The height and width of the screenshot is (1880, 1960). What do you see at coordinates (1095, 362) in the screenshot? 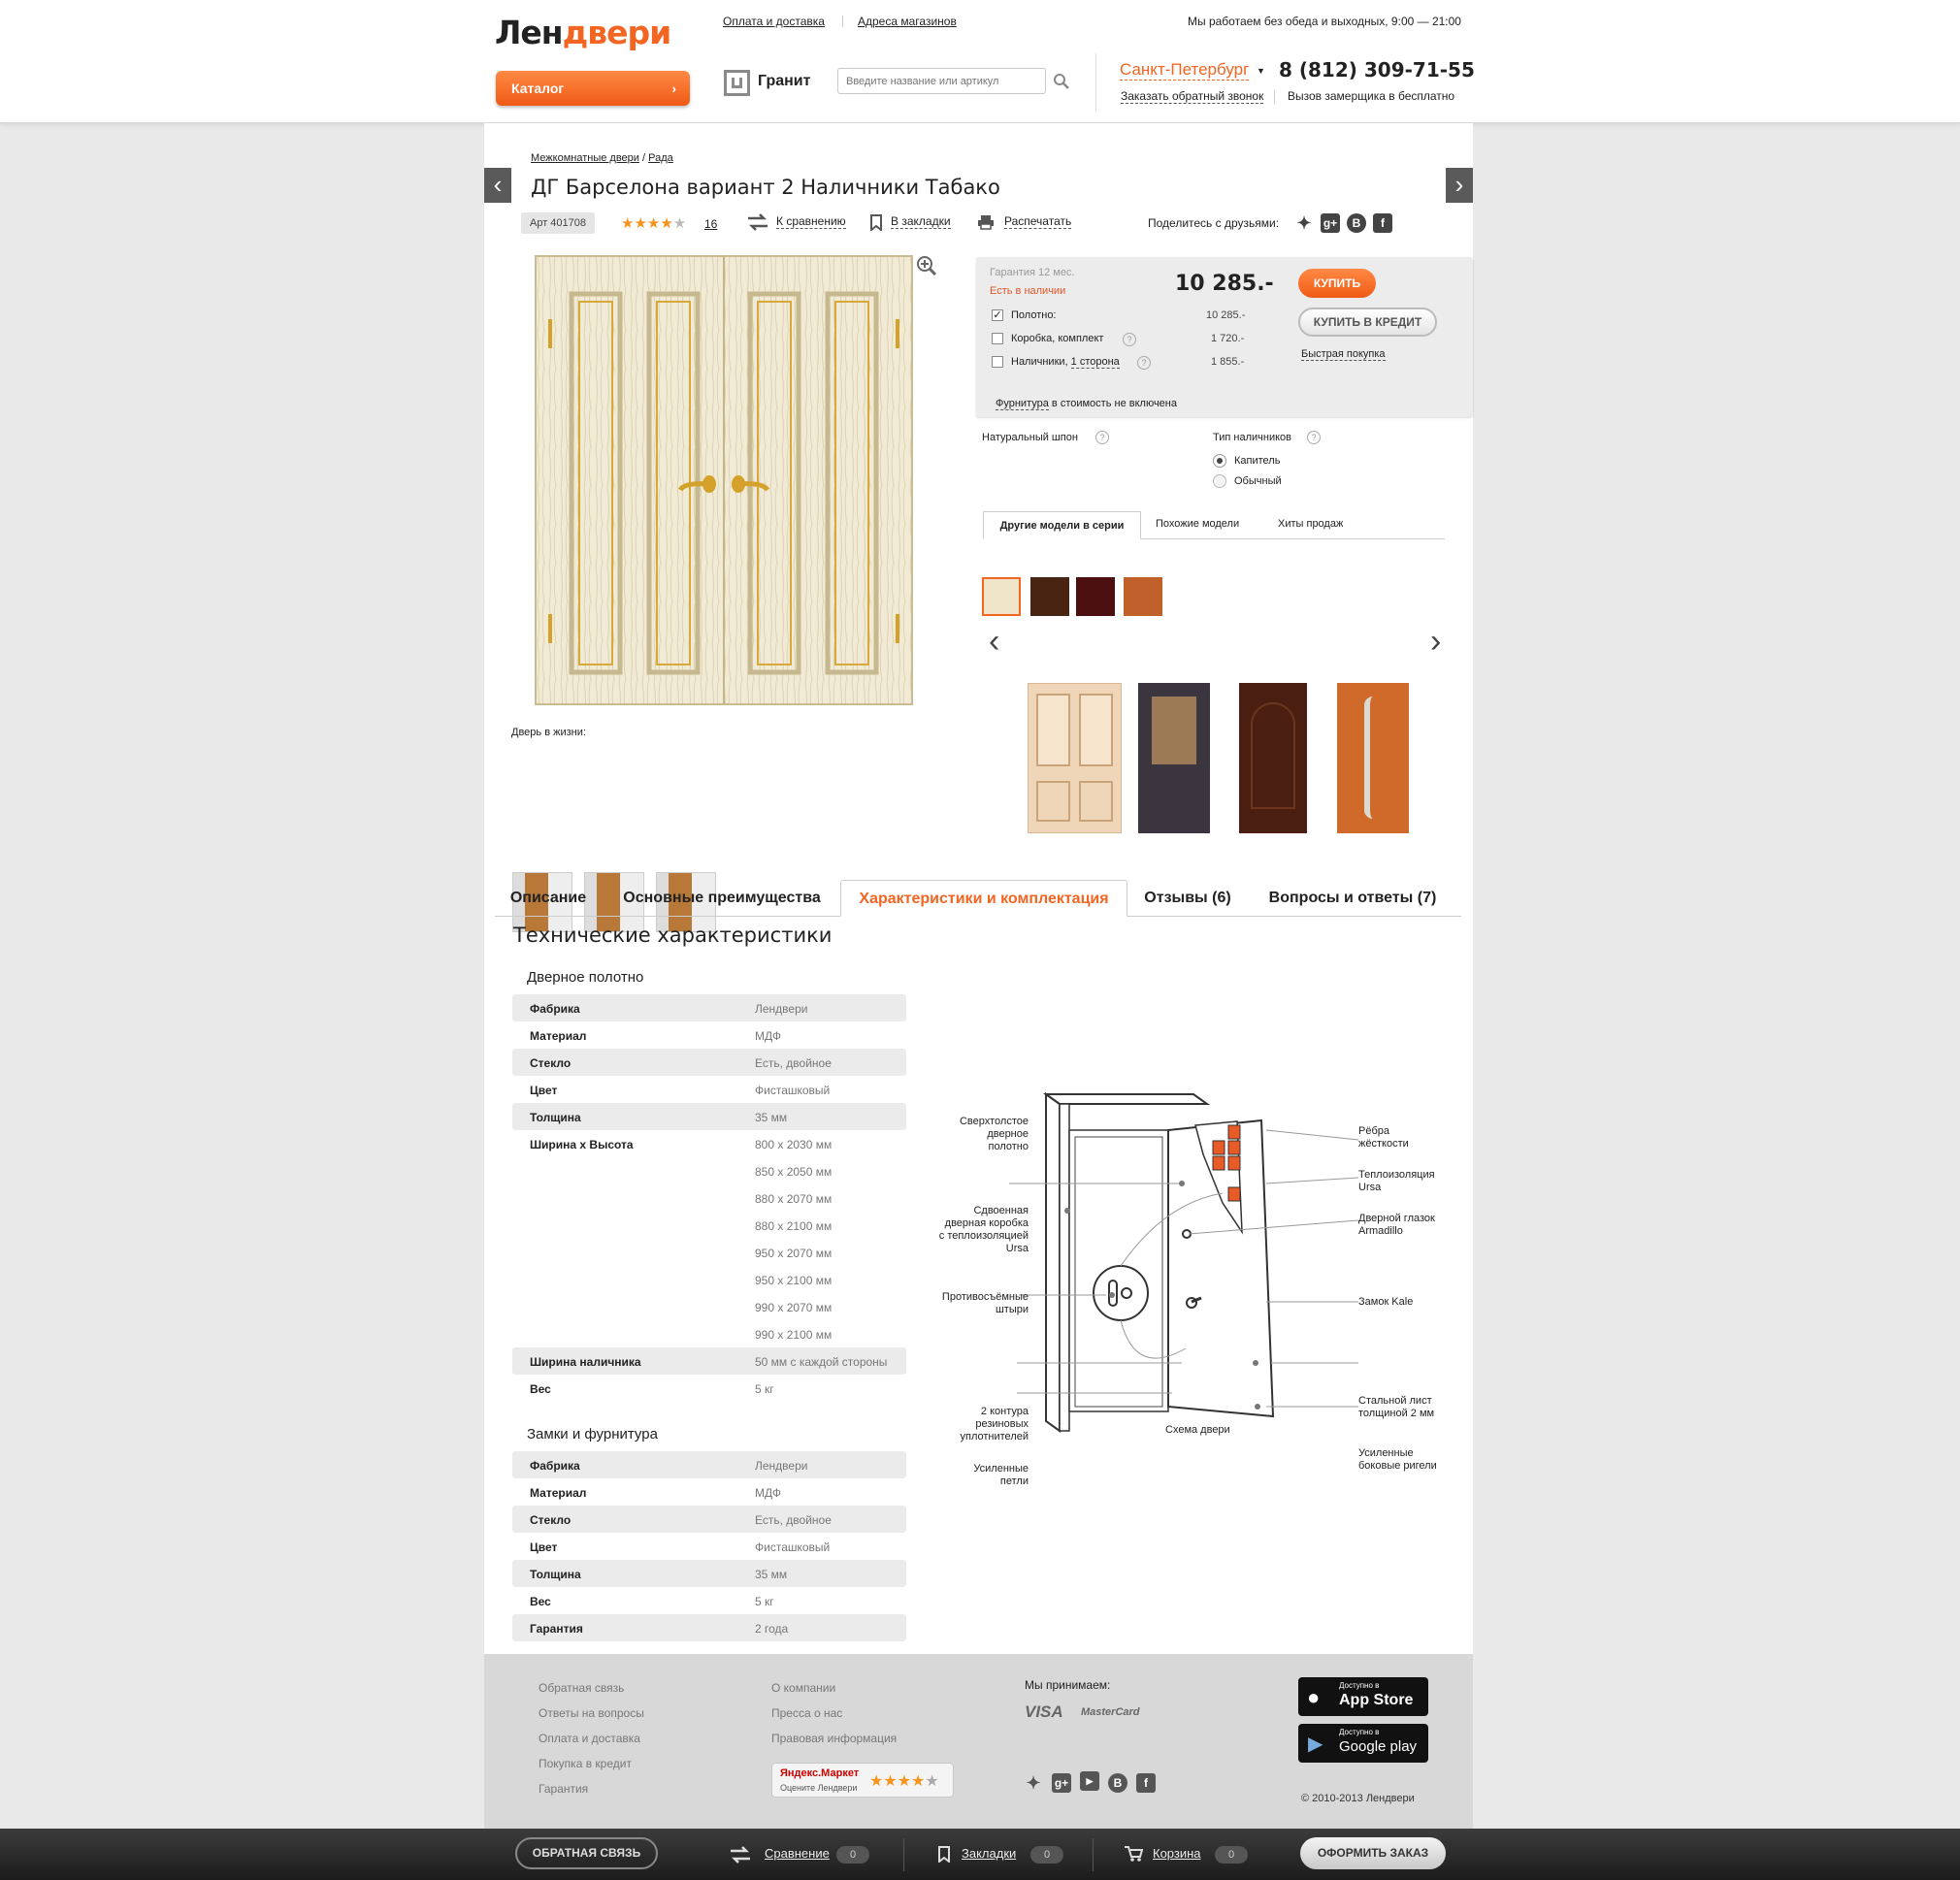
I see `sides-link: 1 сторона` at bounding box center [1095, 362].